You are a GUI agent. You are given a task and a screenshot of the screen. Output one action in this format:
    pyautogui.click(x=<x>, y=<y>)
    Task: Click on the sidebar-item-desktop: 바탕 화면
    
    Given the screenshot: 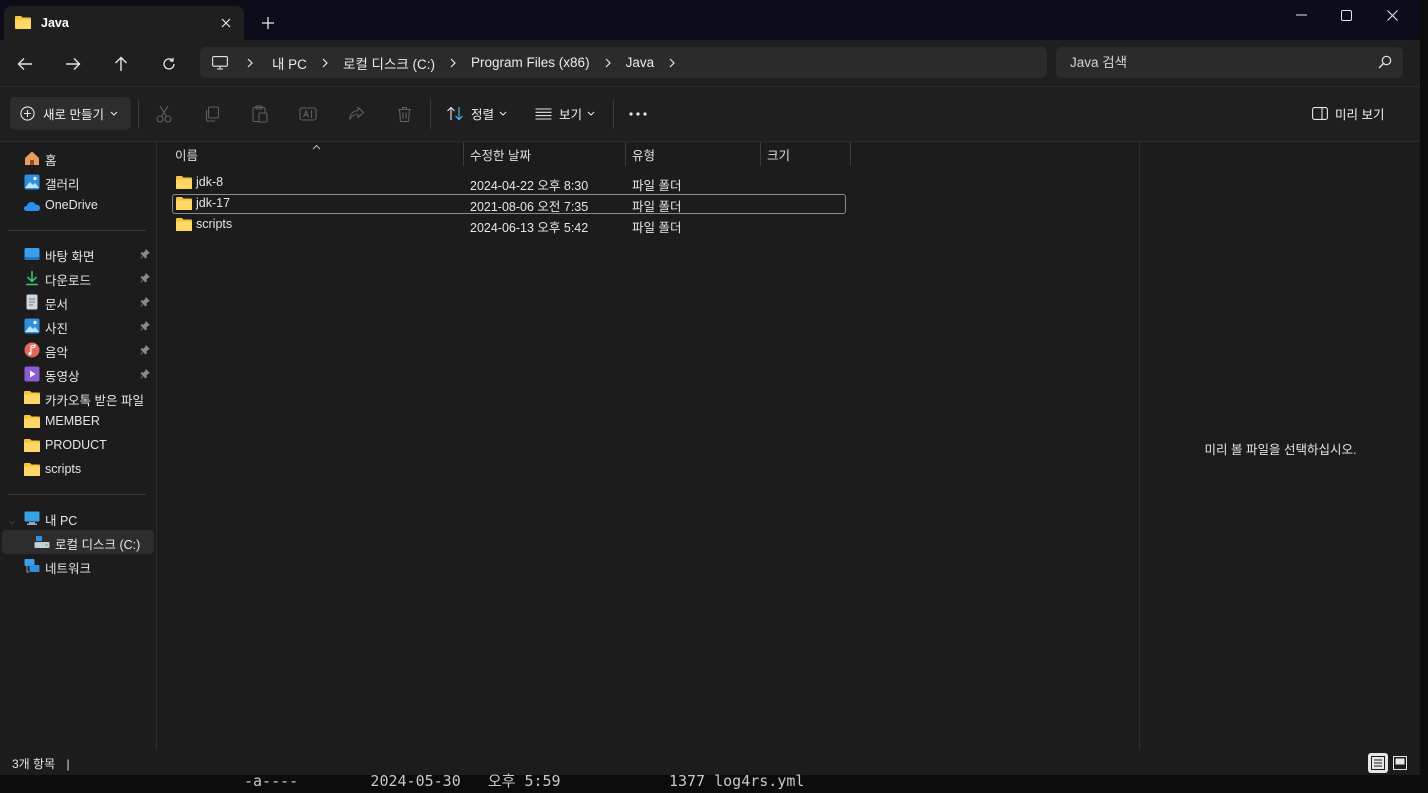 What is the action you would take?
    pyautogui.click(x=77, y=254)
    